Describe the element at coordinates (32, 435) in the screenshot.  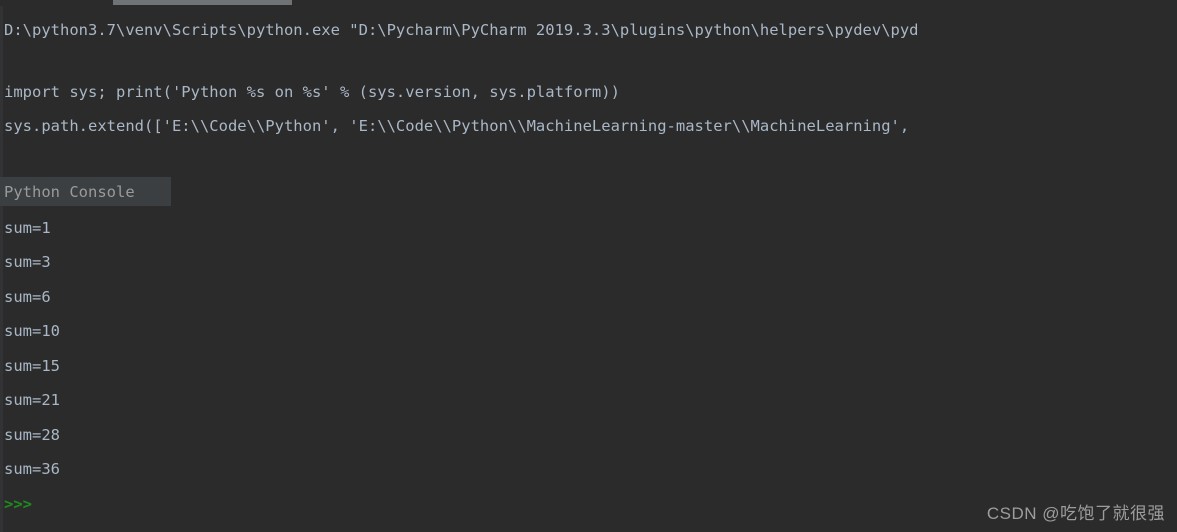
I see `console-output-line: sum=28` at that location.